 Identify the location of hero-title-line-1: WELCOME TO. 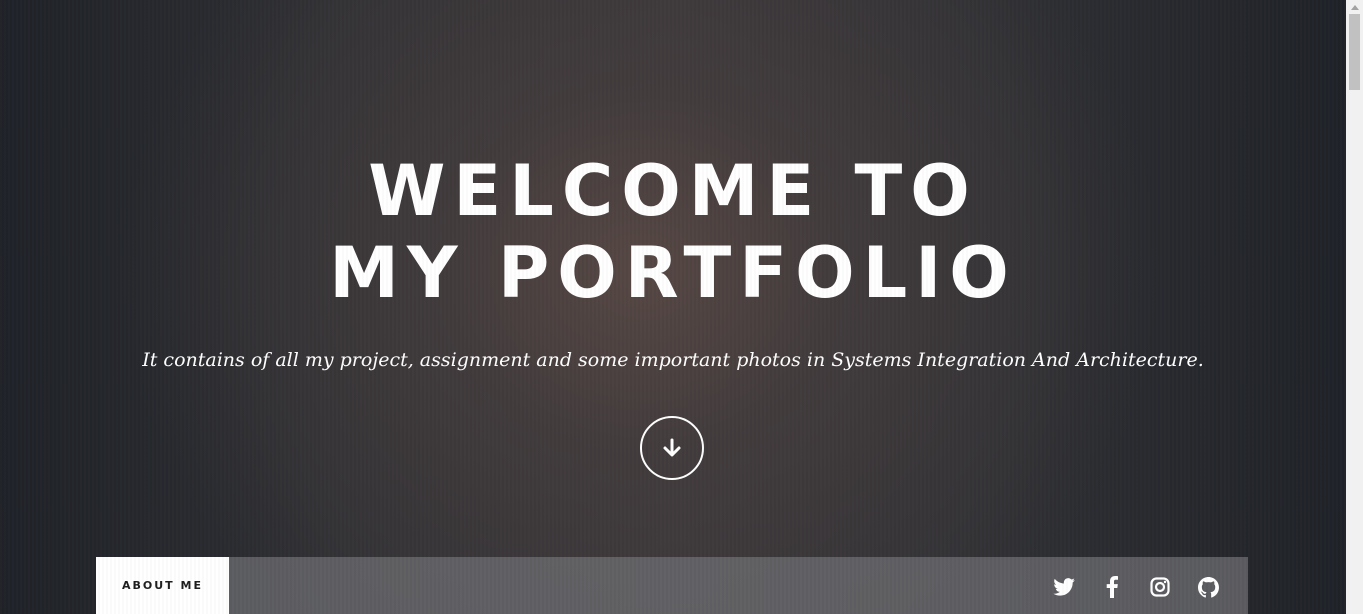
(673, 191).